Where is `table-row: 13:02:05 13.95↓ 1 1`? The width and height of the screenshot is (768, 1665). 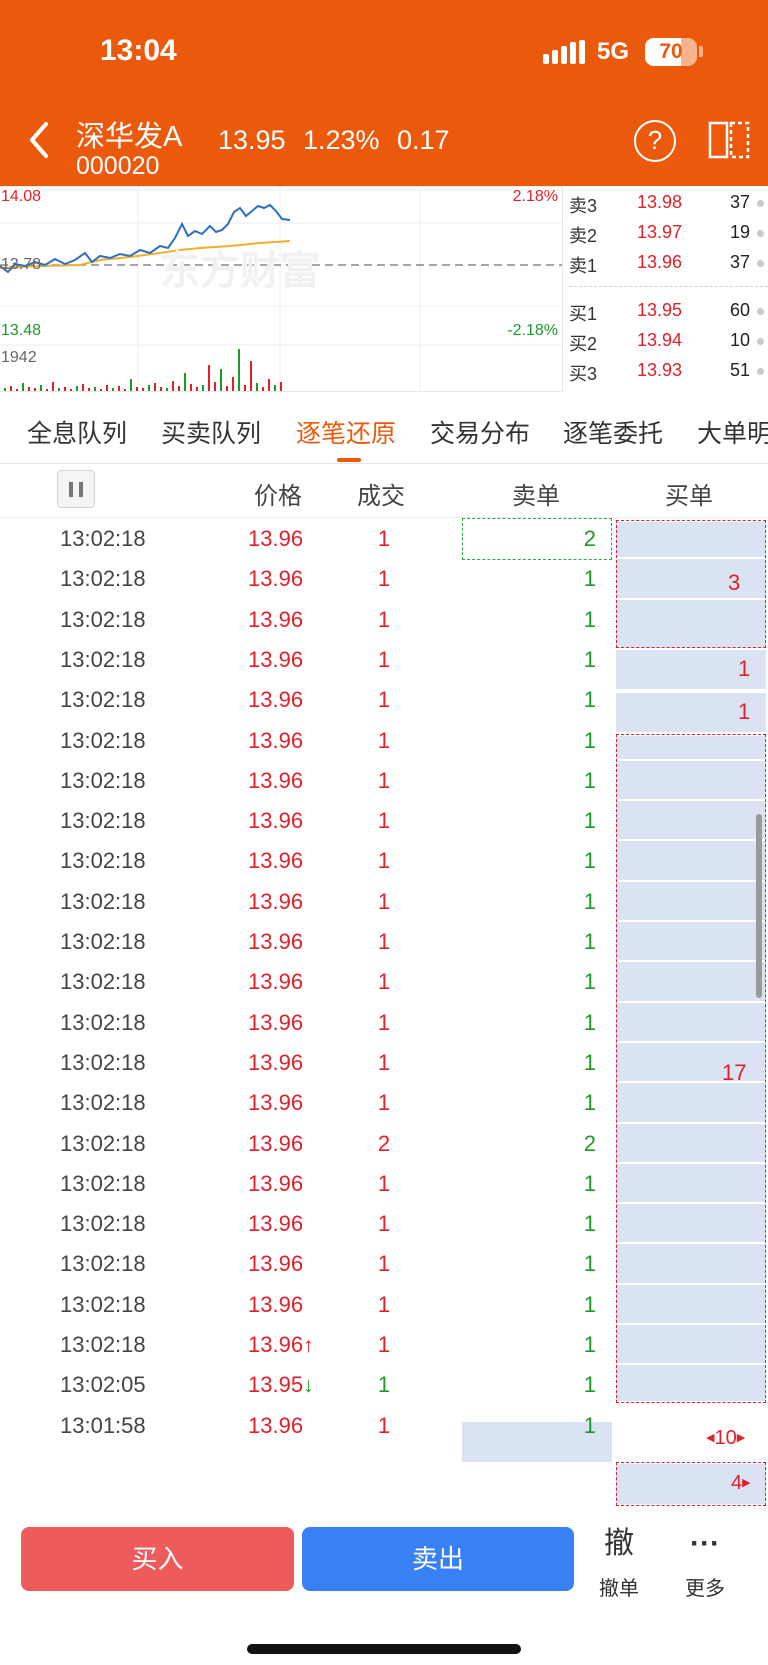 table-row: 13:02:05 13.95↓ 1 1 is located at coordinates (384, 1385).